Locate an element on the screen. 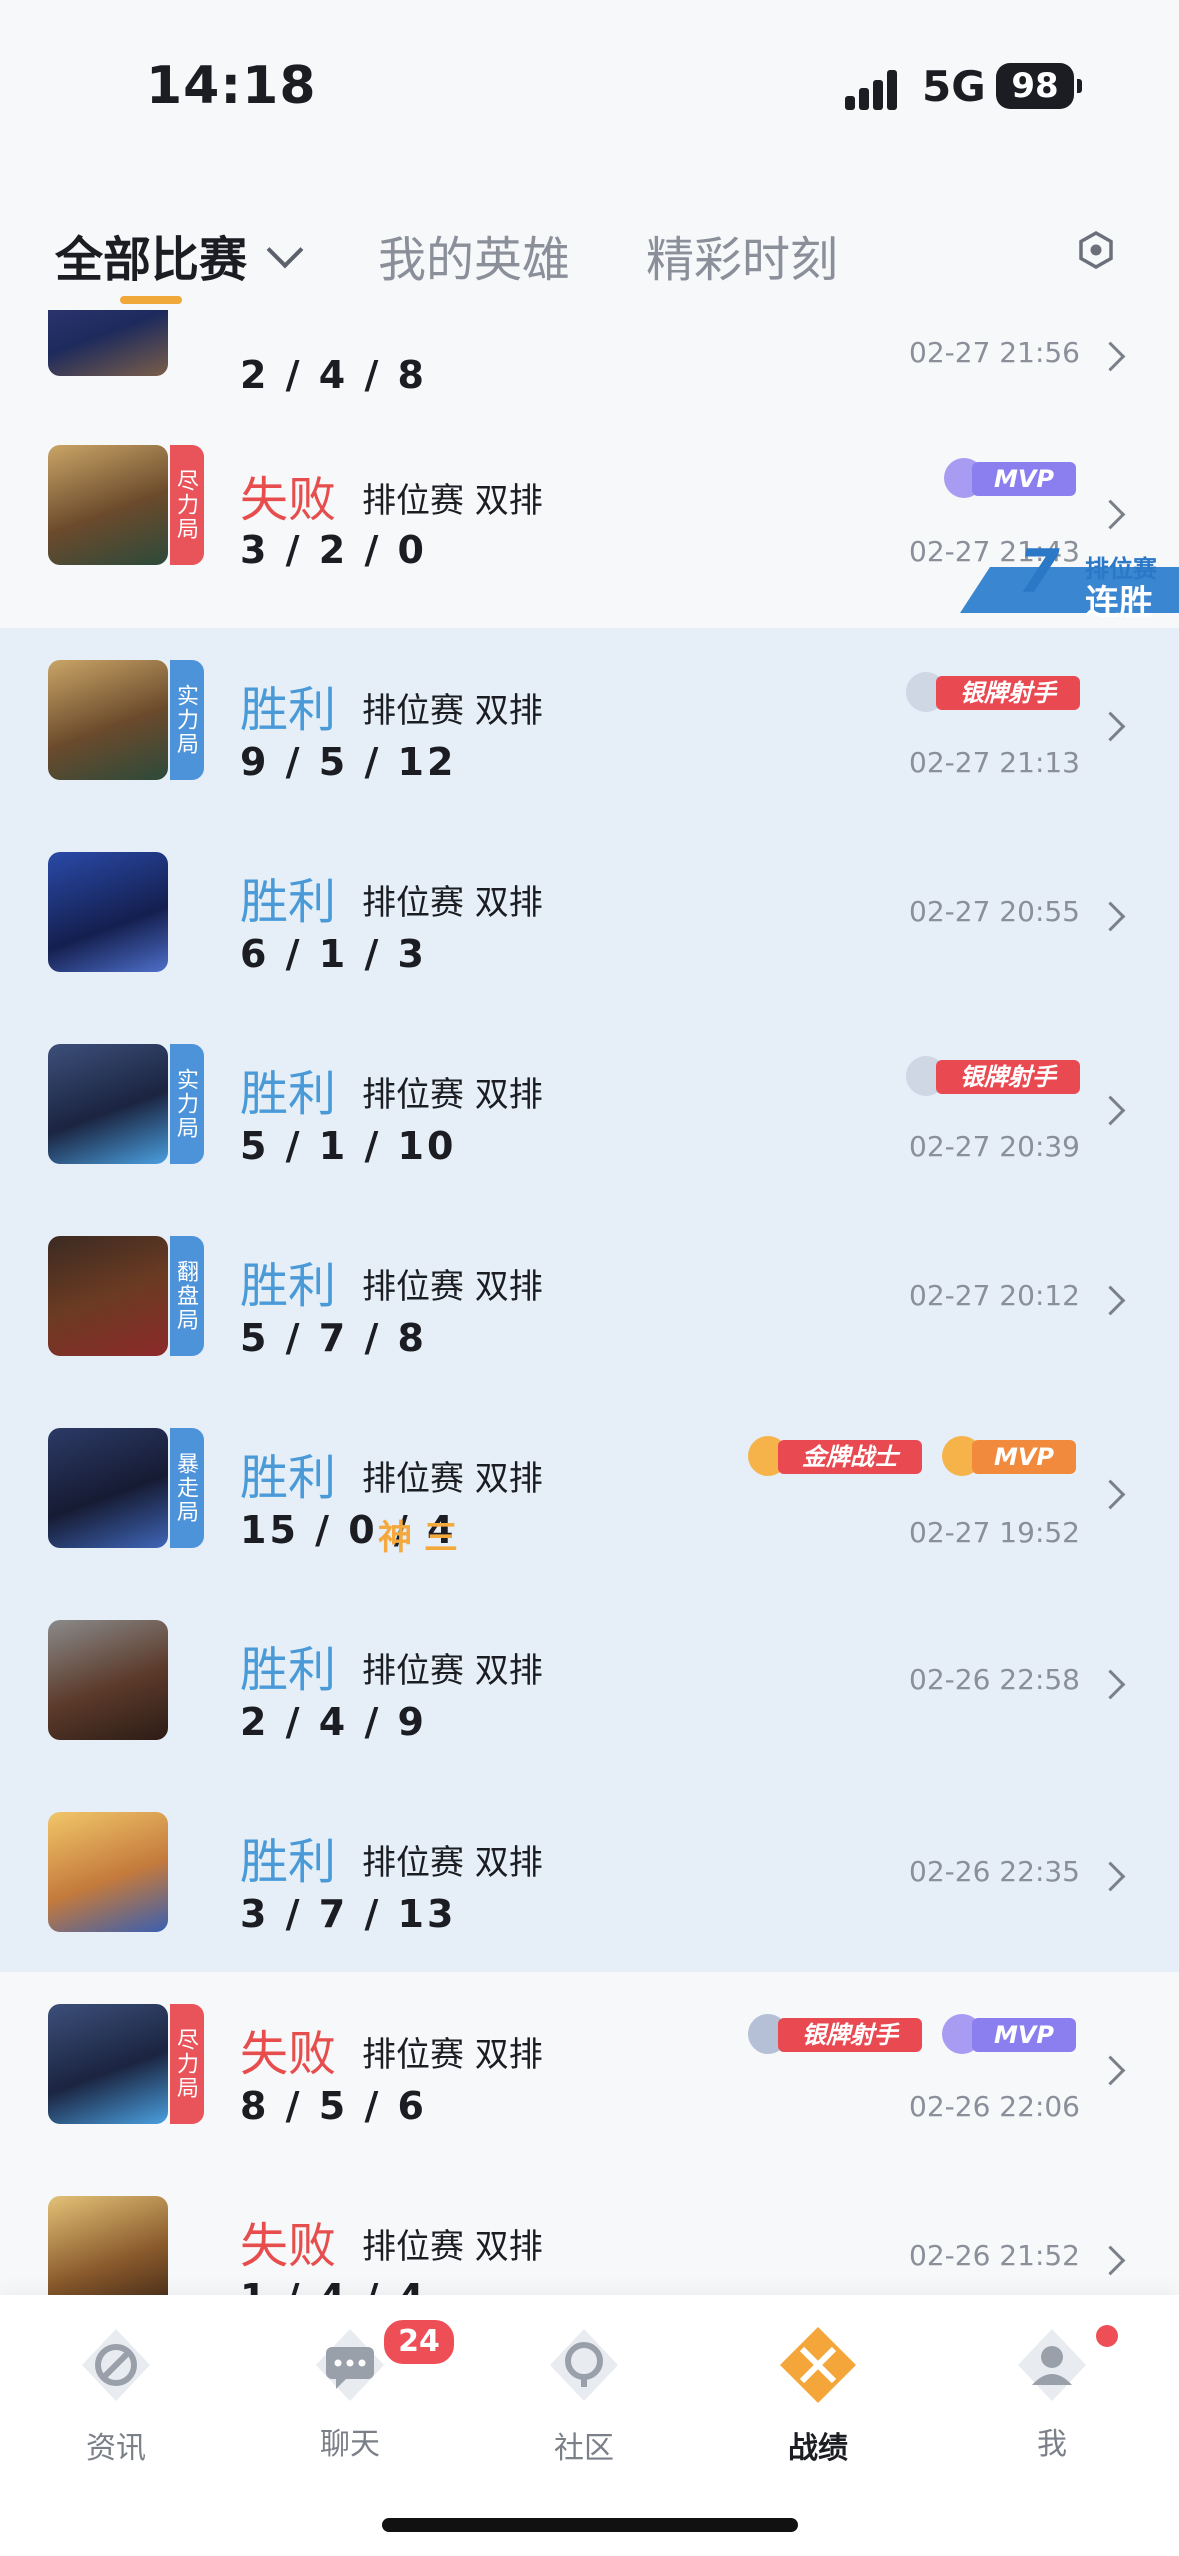 This screenshot has width=1179, height=2556. match-tag: 尽力局 is located at coordinates (187, 505).